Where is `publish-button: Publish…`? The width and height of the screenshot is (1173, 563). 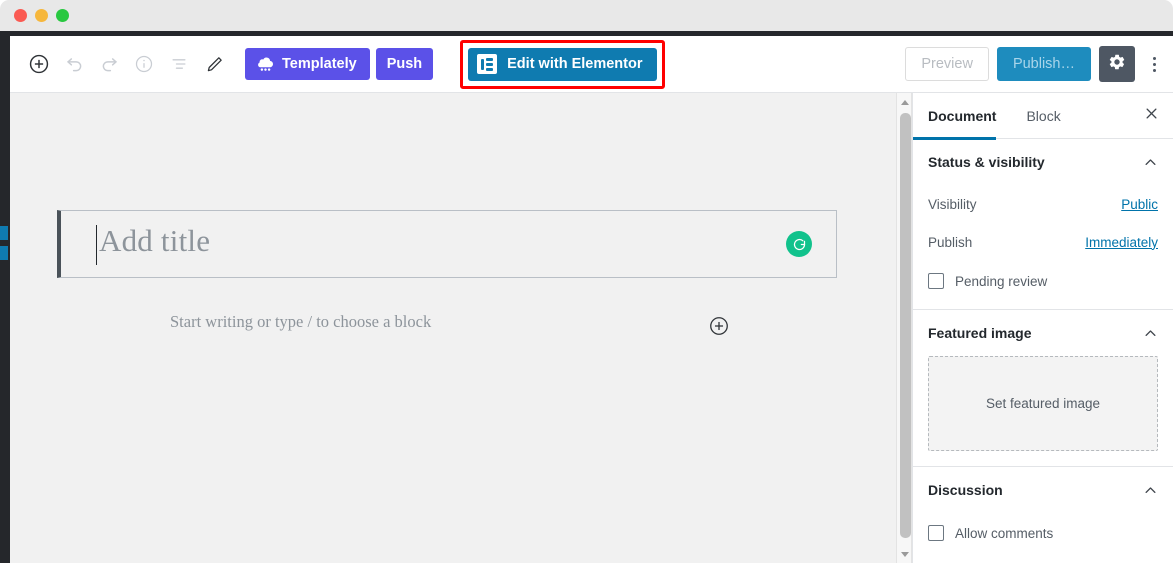
publish-button: Publish… is located at coordinates (1043, 64).